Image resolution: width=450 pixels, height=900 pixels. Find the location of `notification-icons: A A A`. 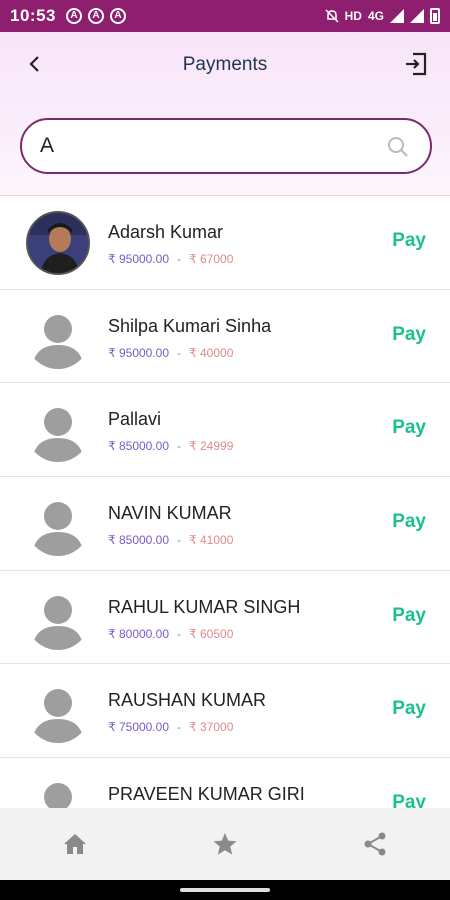

notification-icons: A A A is located at coordinates (95, 16).